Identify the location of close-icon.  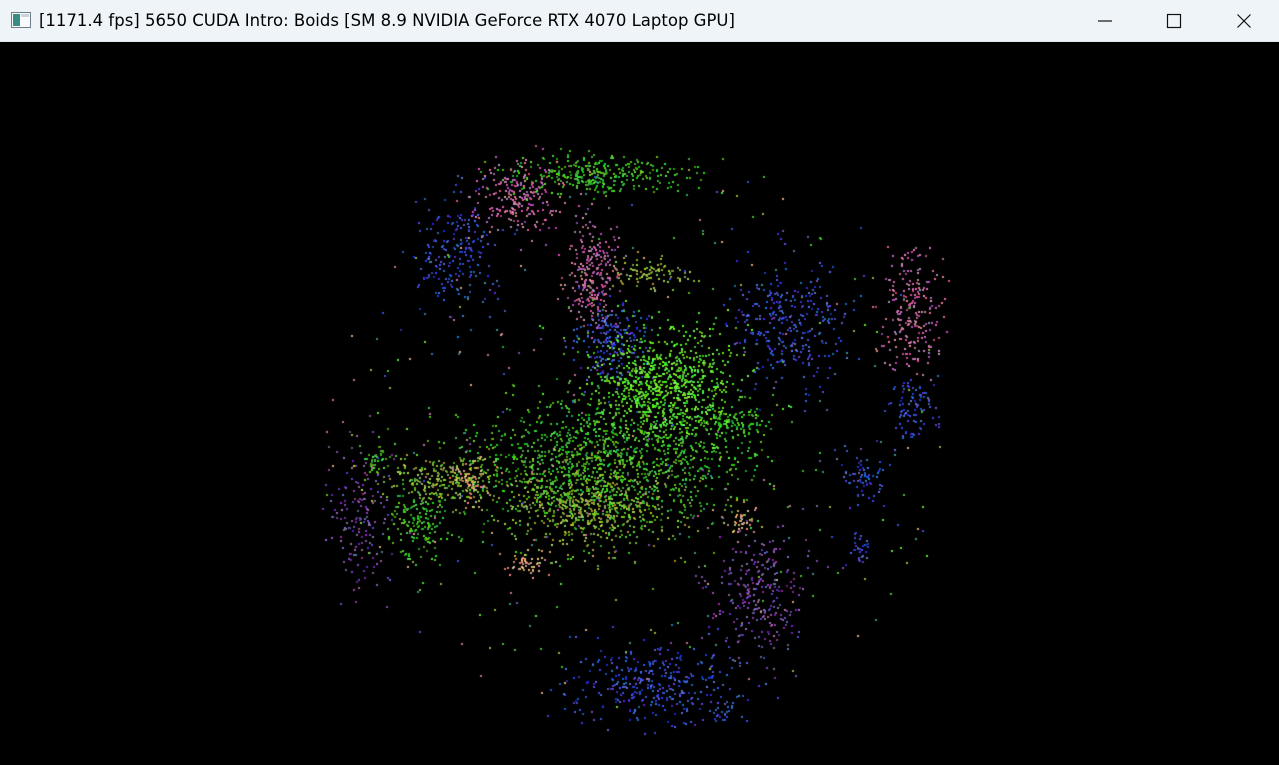
(1244, 21).